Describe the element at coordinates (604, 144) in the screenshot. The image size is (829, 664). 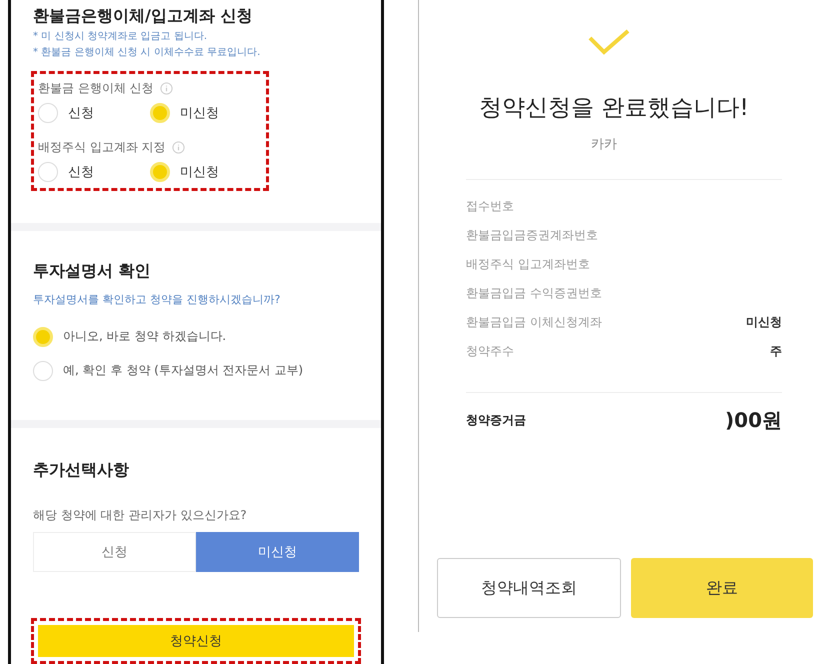
I see `subtitle-text: 카카` at that location.